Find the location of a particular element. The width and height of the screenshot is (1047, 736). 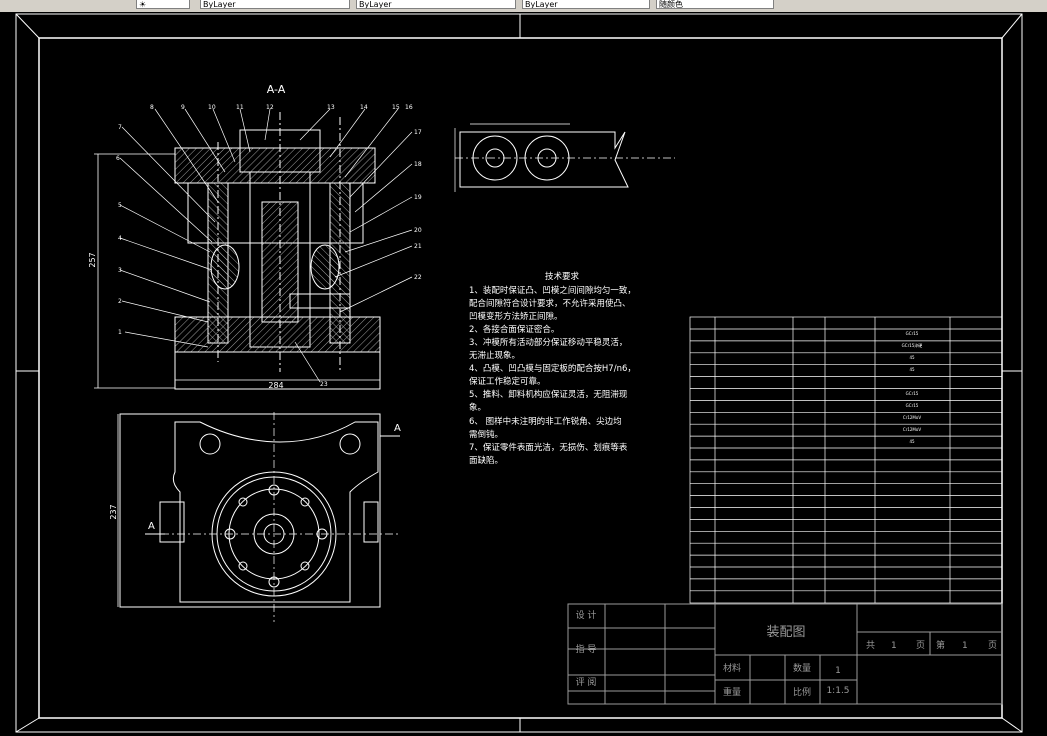

drawing-name: 装配图 is located at coordinates (785, 632).